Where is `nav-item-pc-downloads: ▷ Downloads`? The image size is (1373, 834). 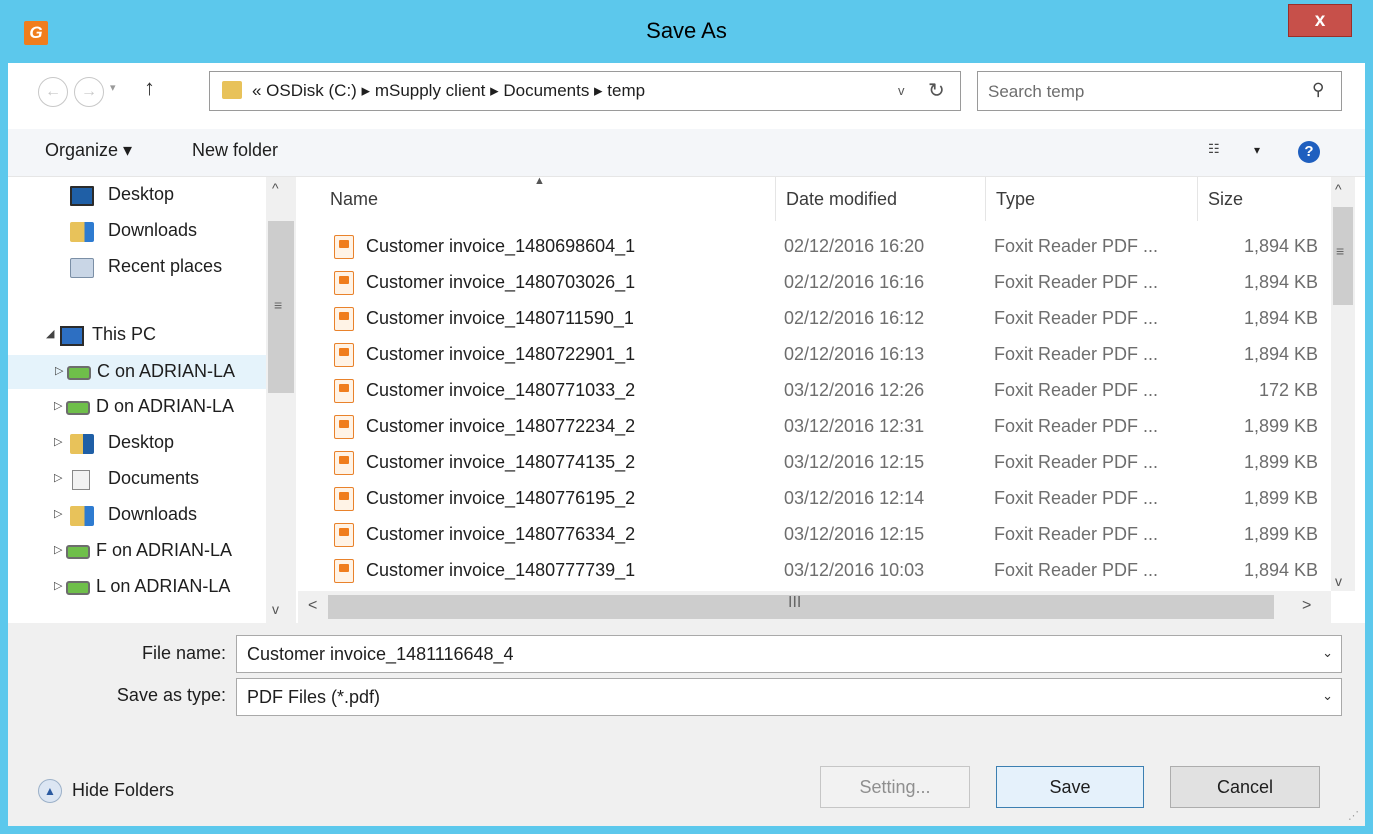
nav-item-pc-downloads: ▷ Downloads is located at coordinates (138, 516).